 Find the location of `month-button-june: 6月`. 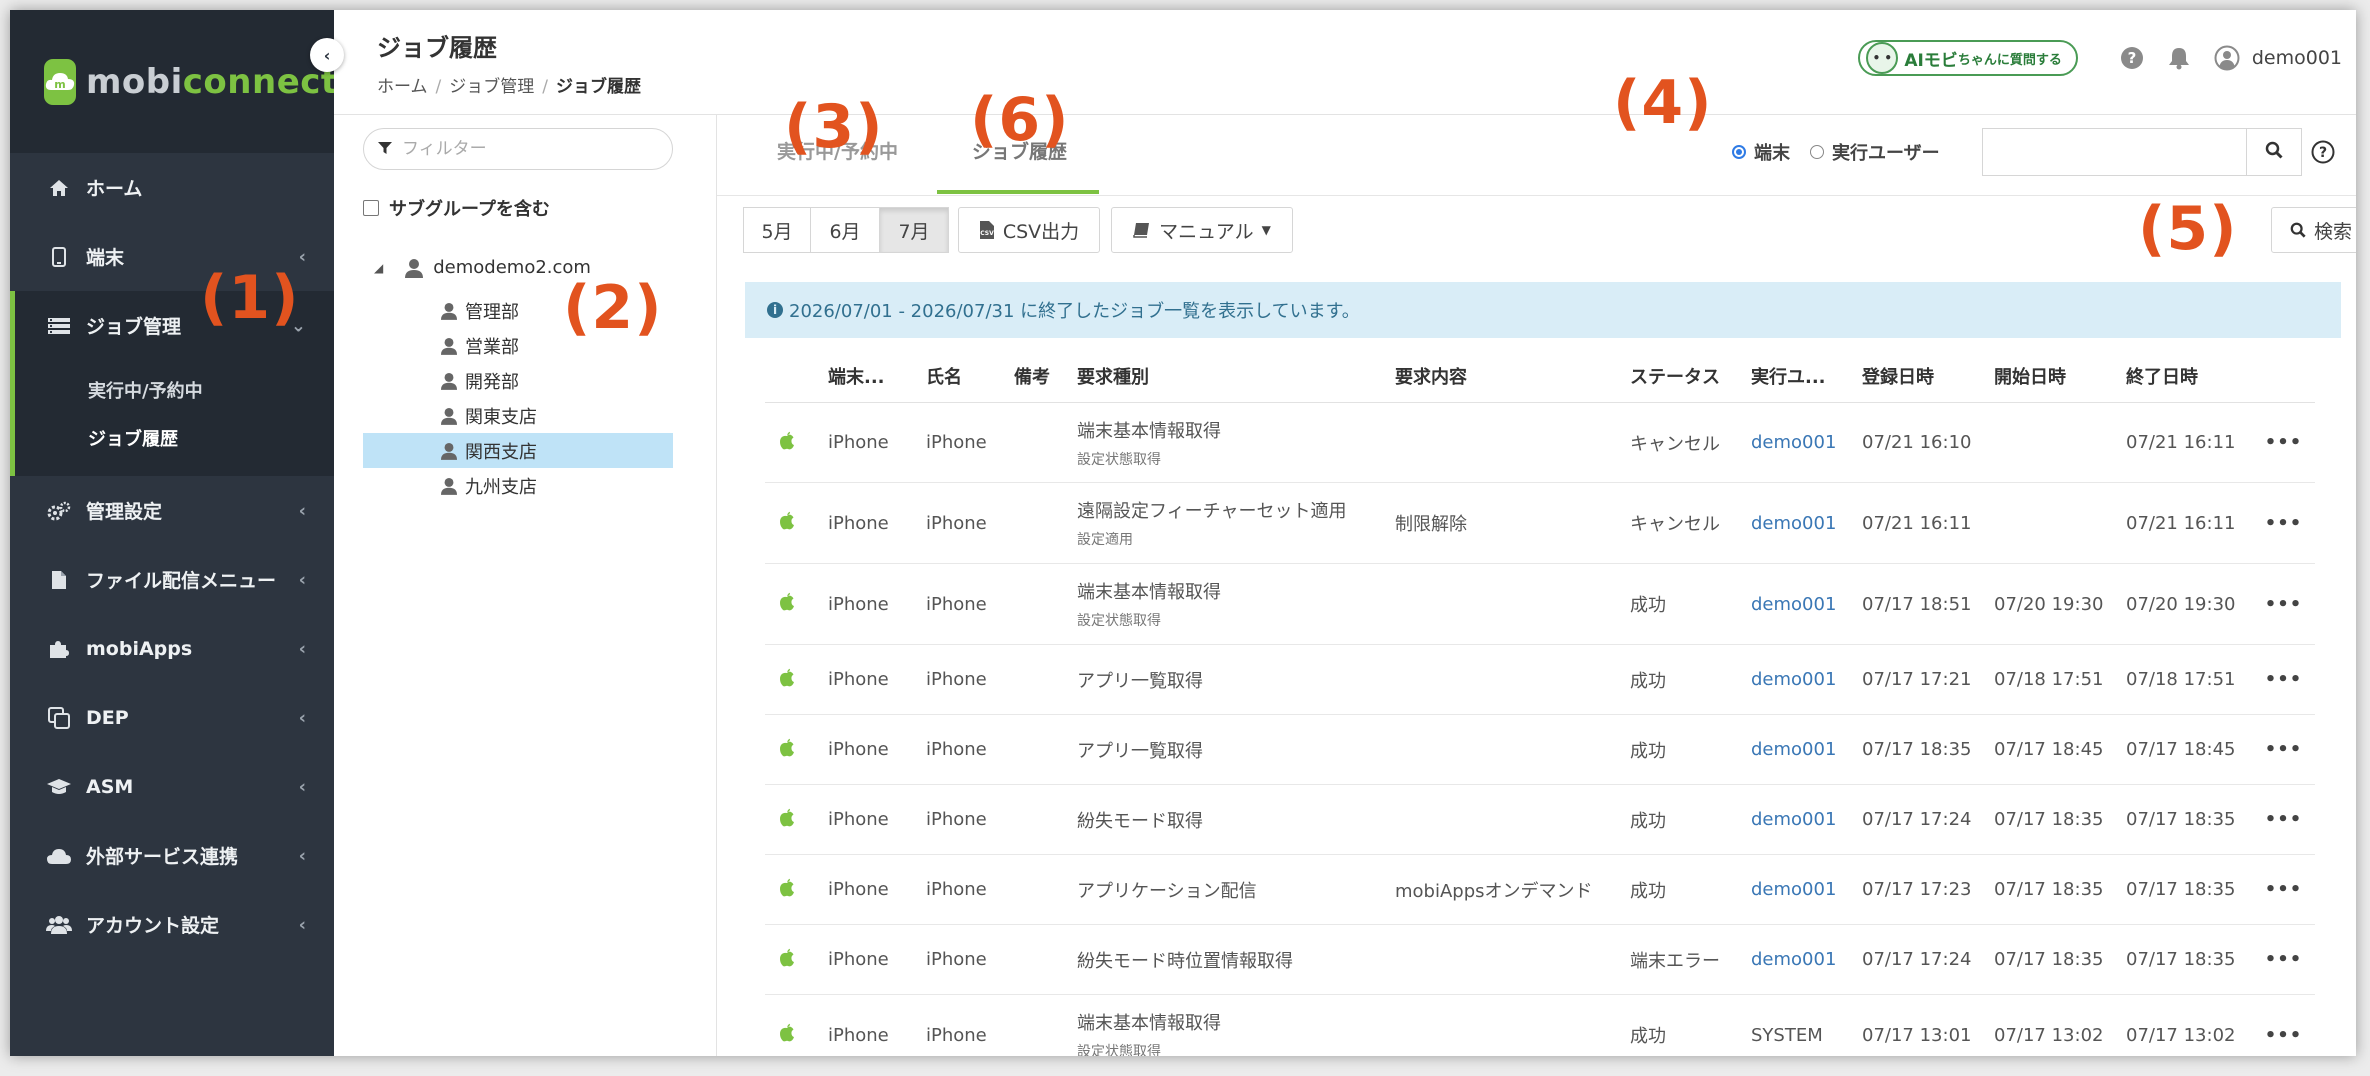

month-button-june: 6月 is located at coordinates (845, 230).